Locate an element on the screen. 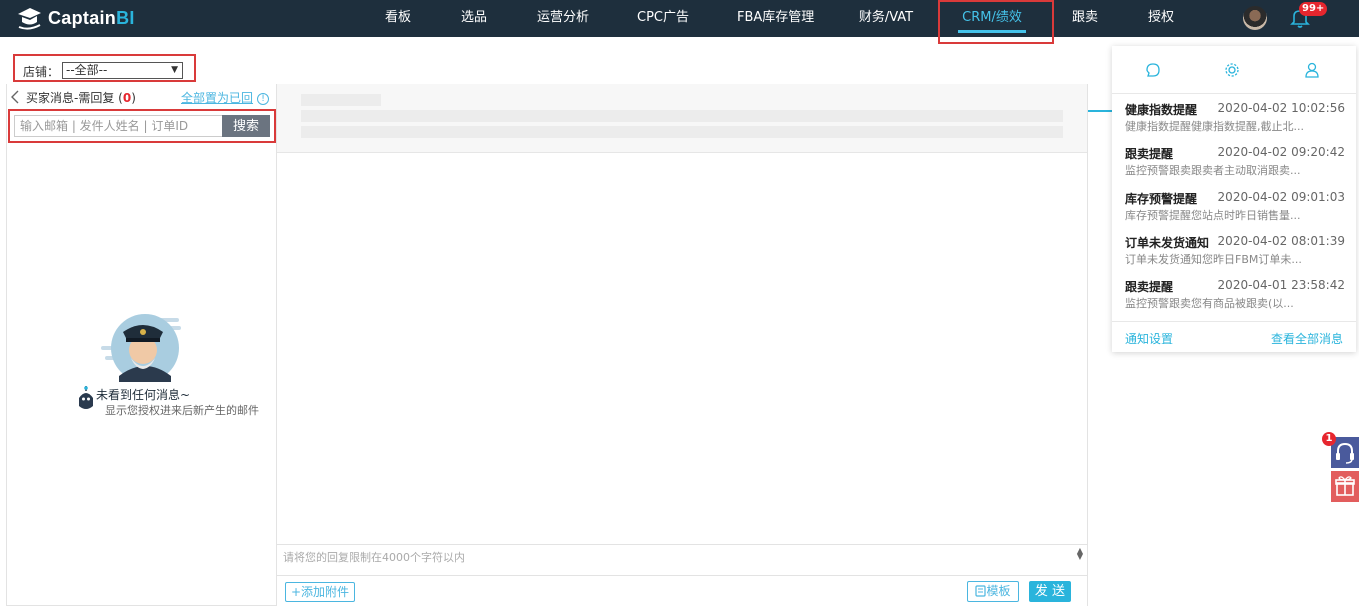 Image resolution: width=1359 pixels, height=606 pixels. nav-item-product-selection: 选品 is located at coordinates (474, 18).